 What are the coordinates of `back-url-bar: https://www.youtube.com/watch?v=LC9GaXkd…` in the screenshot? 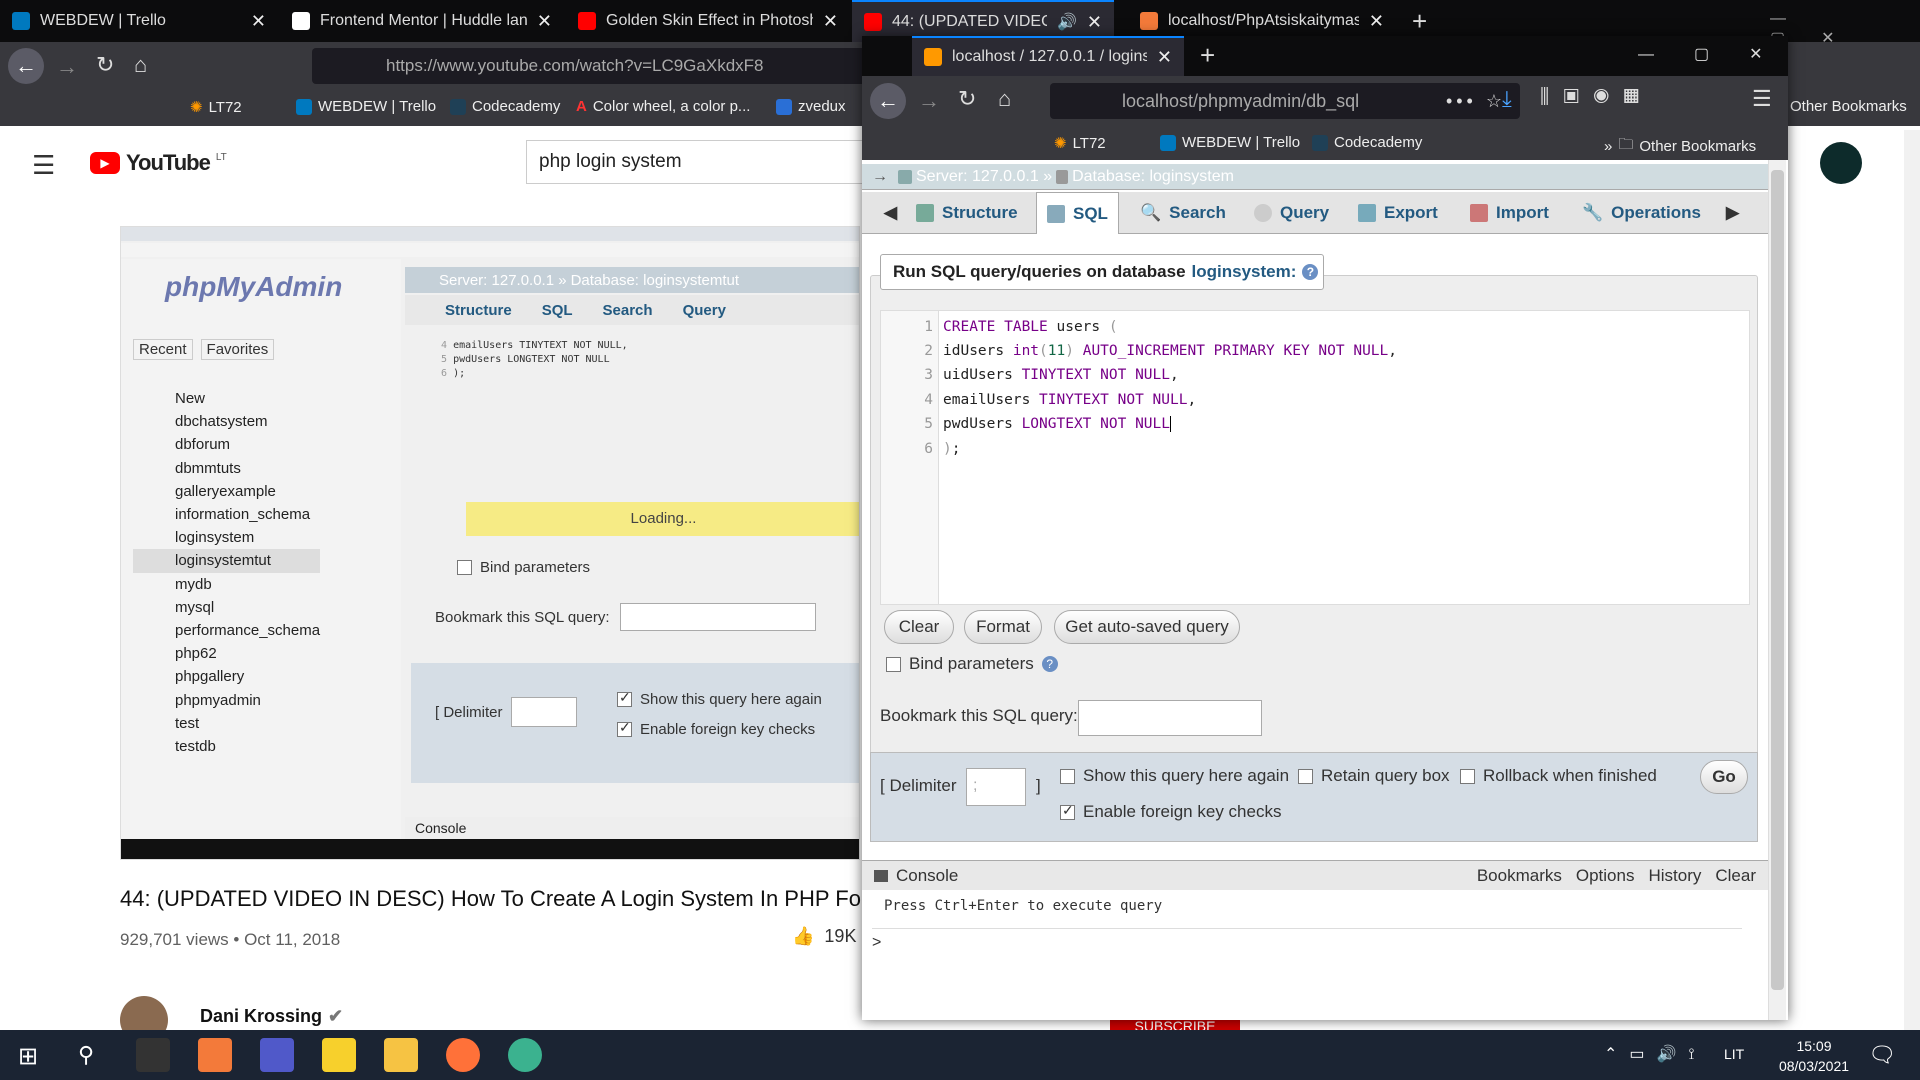 It's located at (592, 66).